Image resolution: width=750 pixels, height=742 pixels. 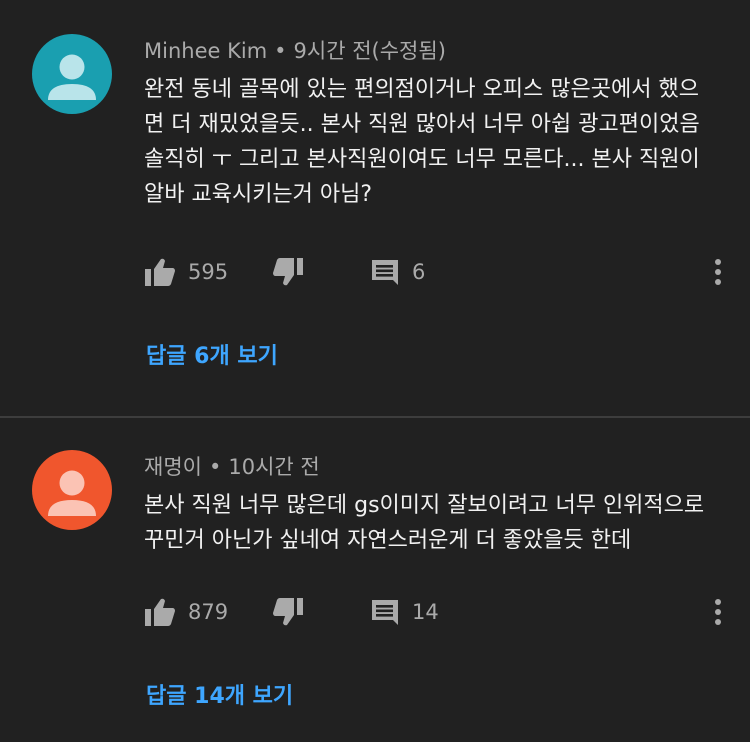 What do you see at coordinates (388, 540) in the screenshot?
I see `comment-text-line: 꾸민거 아닌가 싶네여 자연스러운게 더 좋았을듯 한데` at bounding box center [388, 540].